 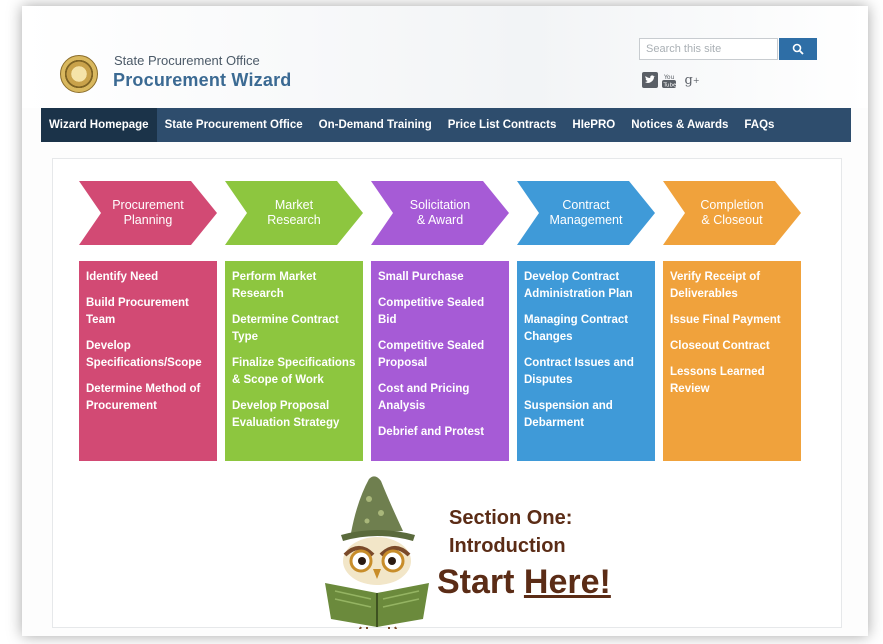 I want to click on phase-title-line: Management, so click(x=586, y=220).